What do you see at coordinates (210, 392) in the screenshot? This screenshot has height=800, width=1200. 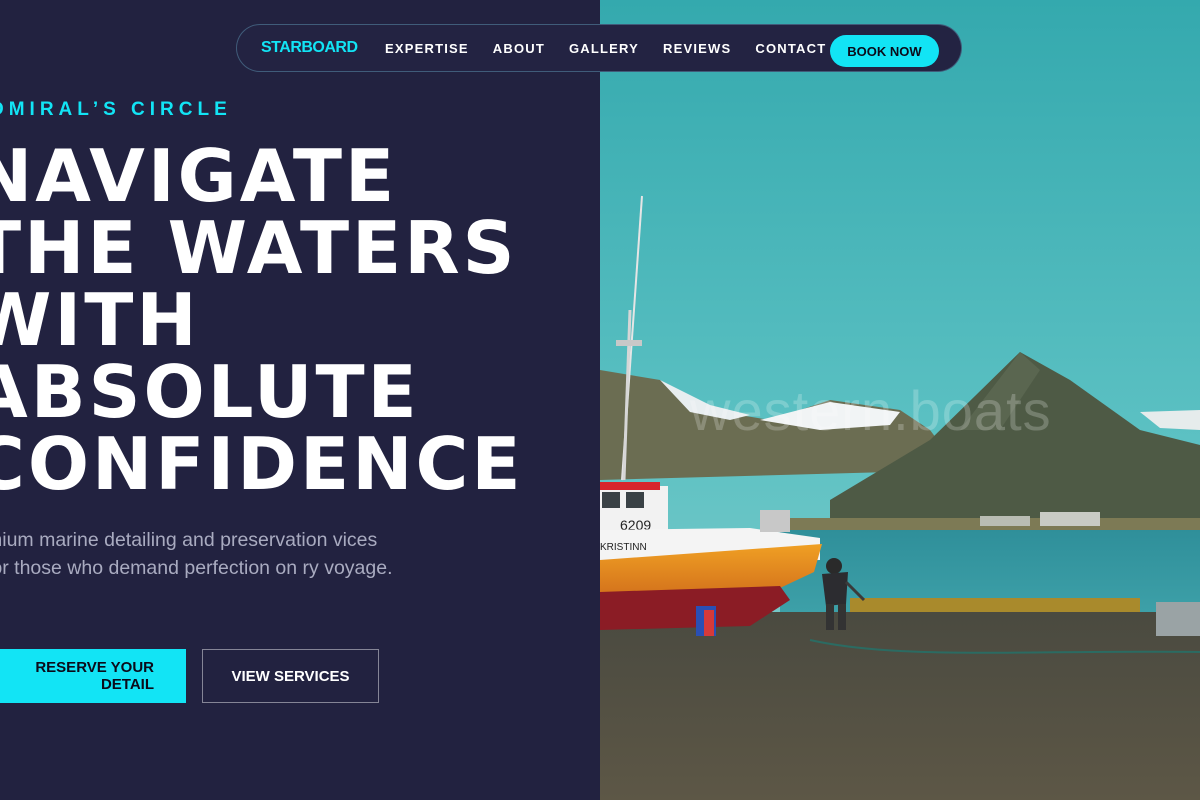 I see `headline-line-4: ABSOLUTE` at bounding box center [210, 392].